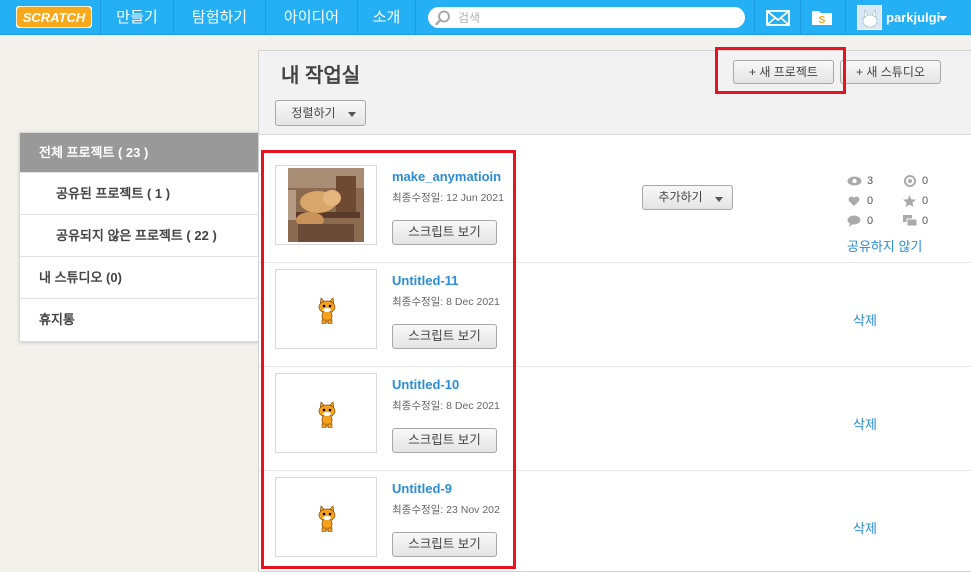  Describe the element at coordinates (910, 221) in the screenshot. I see `studio-icon` at that location.